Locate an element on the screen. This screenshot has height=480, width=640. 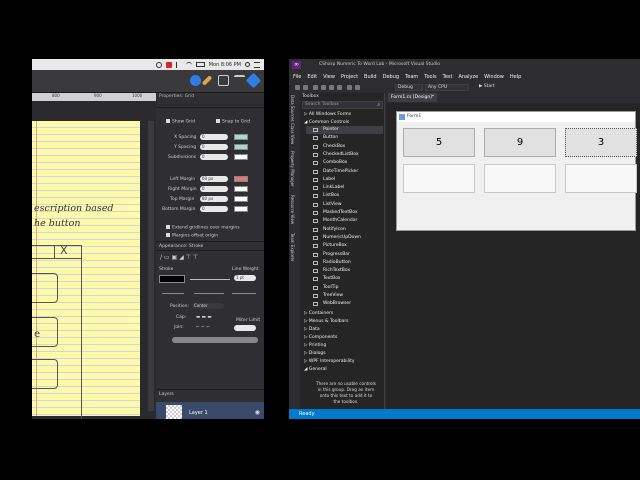
menu-analyze: Analyze is located at coordinates (468, 77).